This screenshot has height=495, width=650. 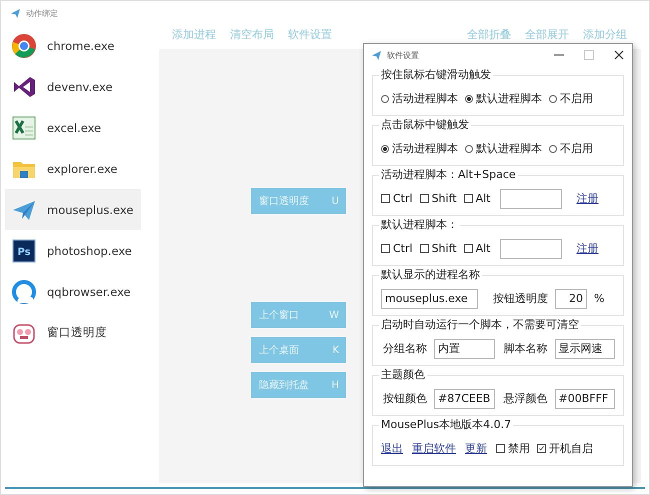 What do you see at coordinates (571, 448) in the screenshot?
I see `checkbox-label: 开机自启` at bounding box center [571, 448].